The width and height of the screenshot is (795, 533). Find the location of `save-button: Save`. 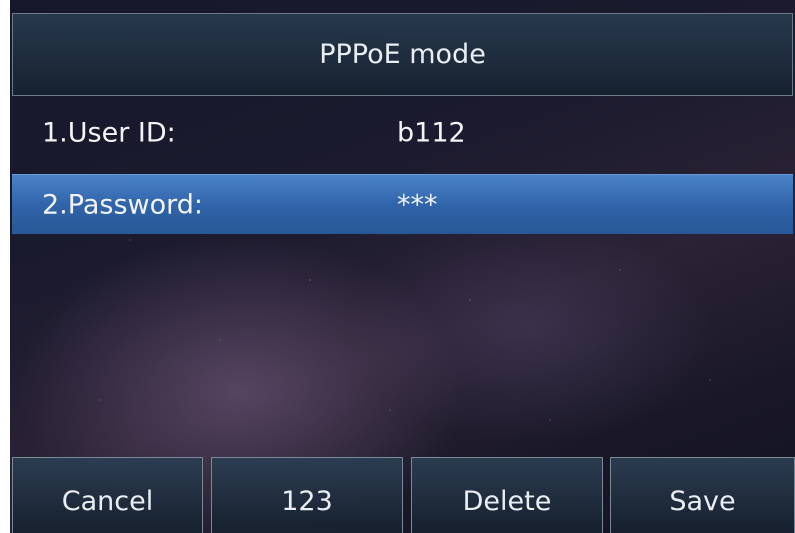

save-button: Save is located at coordinates (702, 495).